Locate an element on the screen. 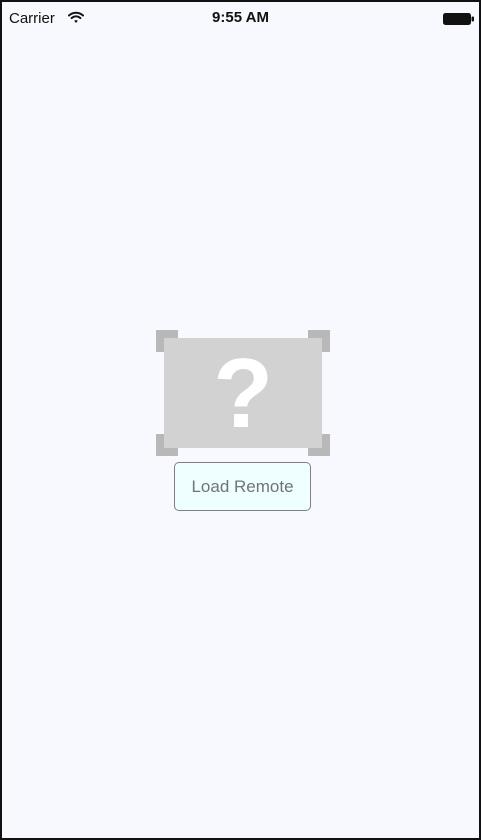 The height and width of the screenshot is (840, 481). question-mark-image-placeholder-icon: ? is located at coordinates (243, 393).